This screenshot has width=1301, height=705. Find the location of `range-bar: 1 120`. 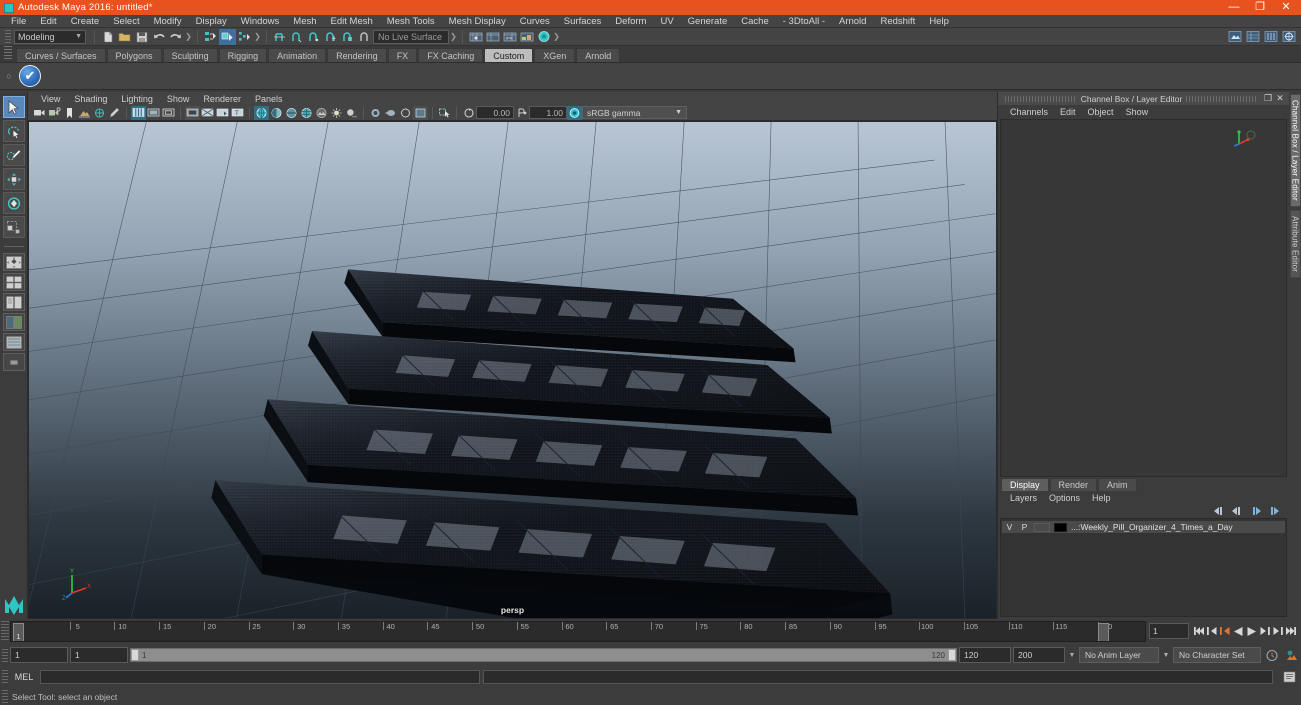

range-bar: 1 120 is located at coordinates (543, 655).